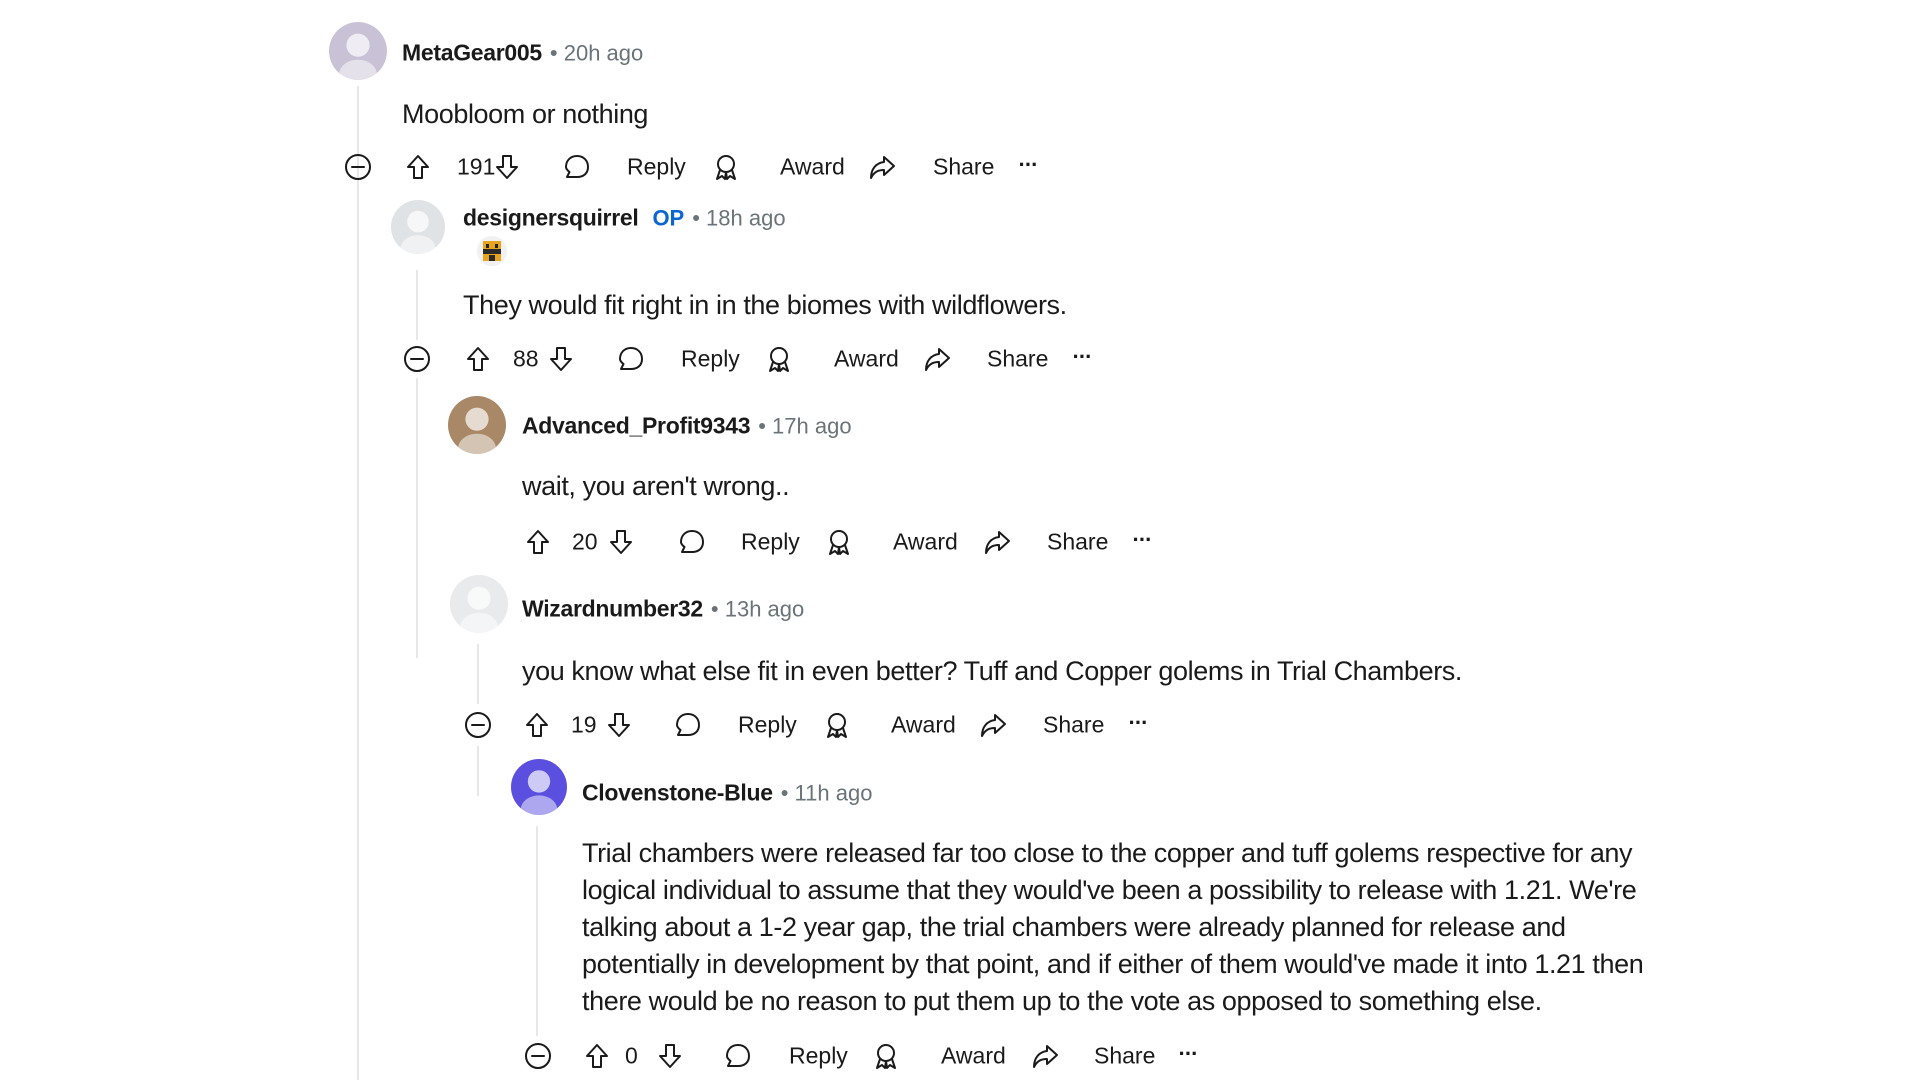  What do you see at coordinates (668, 218) in the screenshot?
I see `op-badge: OP` at bounding box center [668, 218].